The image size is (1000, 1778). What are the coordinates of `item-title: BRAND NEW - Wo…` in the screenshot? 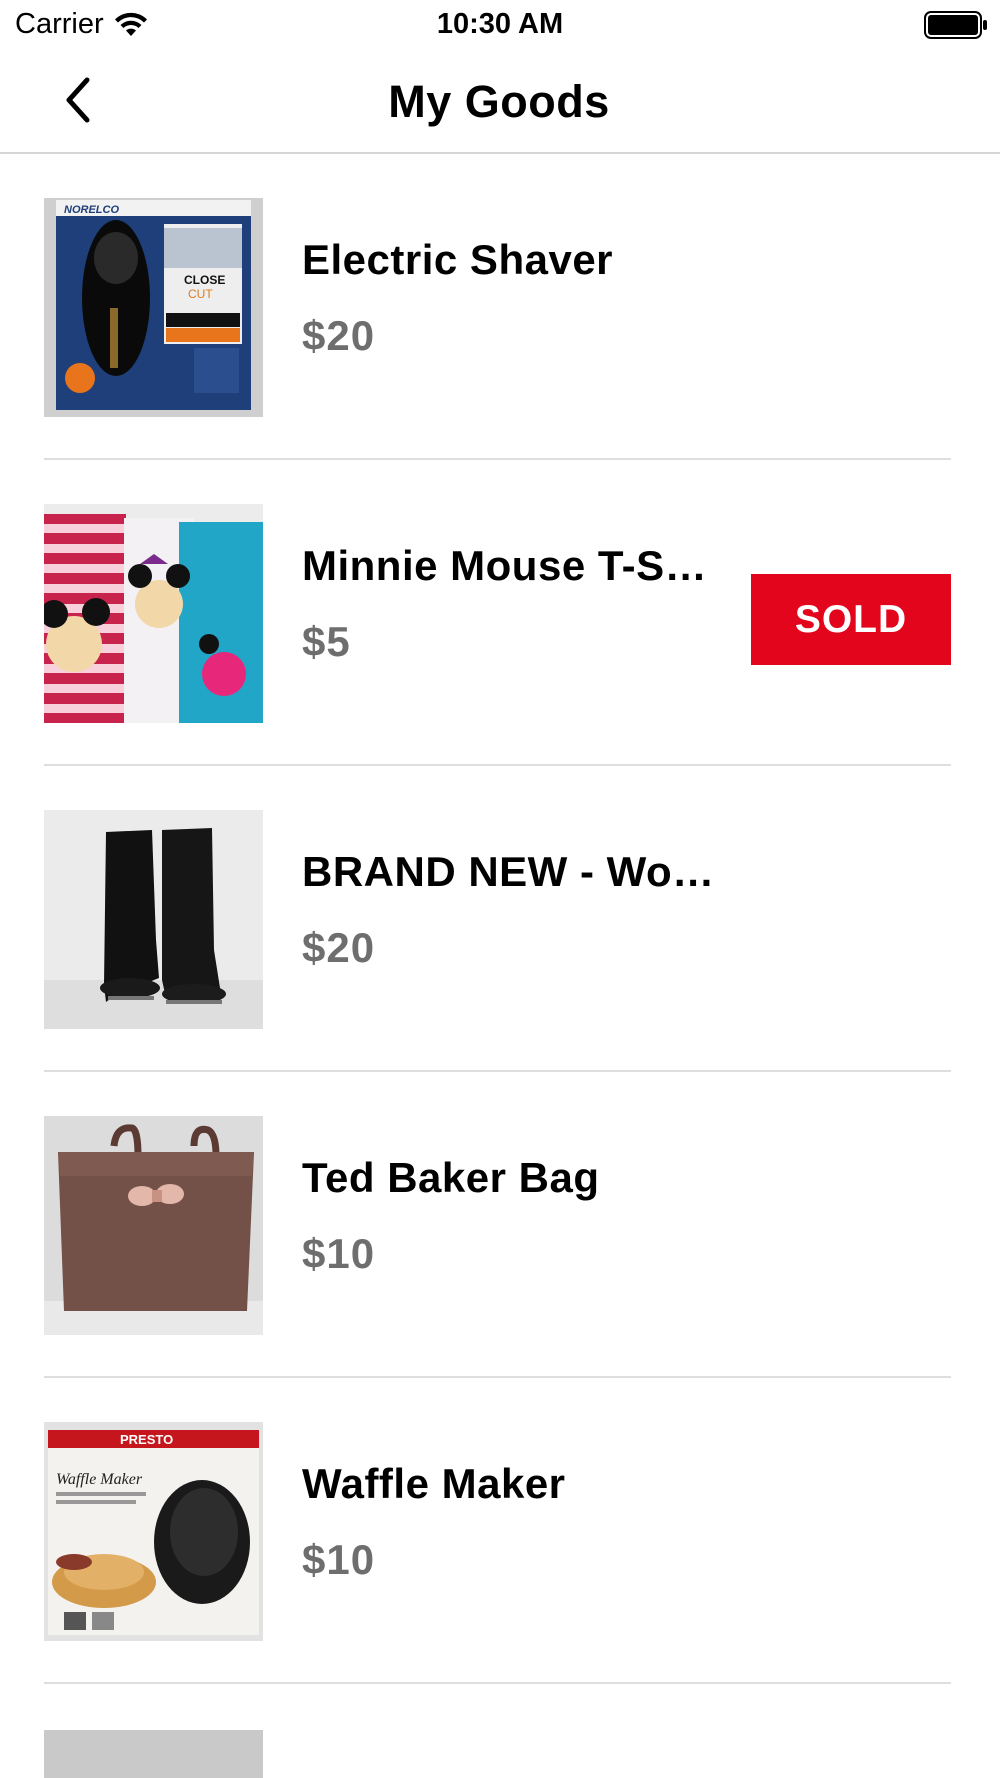 It's located at (508, 871).